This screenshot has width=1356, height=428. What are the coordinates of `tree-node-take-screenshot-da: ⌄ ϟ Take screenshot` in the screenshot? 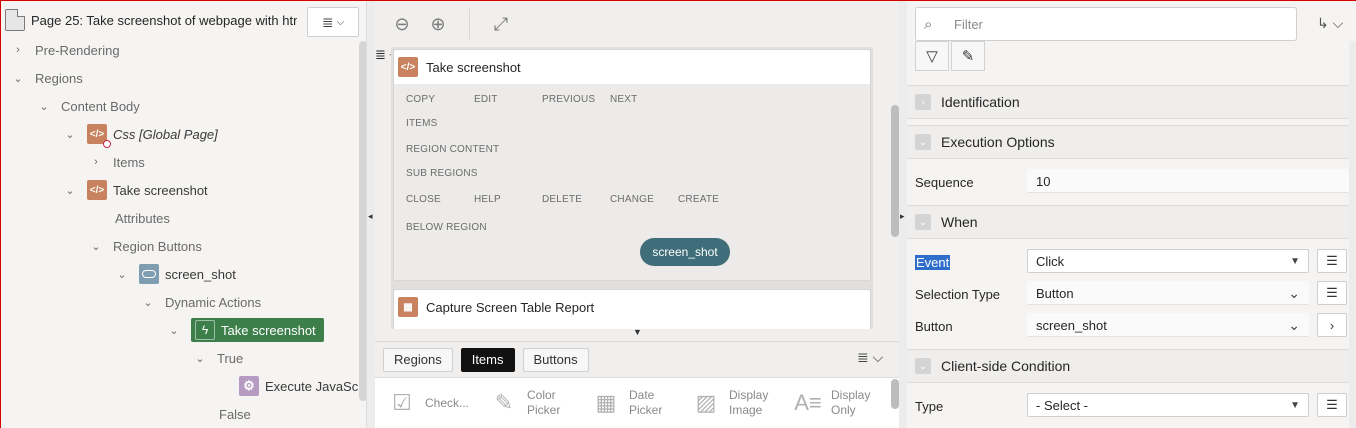 It's located at (245, 330).